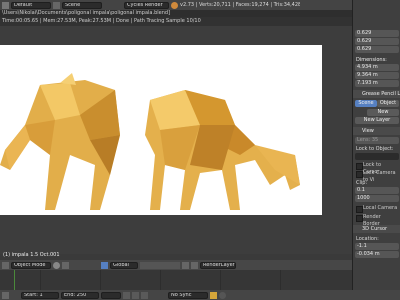  What do you see at coordinates (376, 131) in the screenshot?
I see `view-header: View` at bounding box center [376, 131].